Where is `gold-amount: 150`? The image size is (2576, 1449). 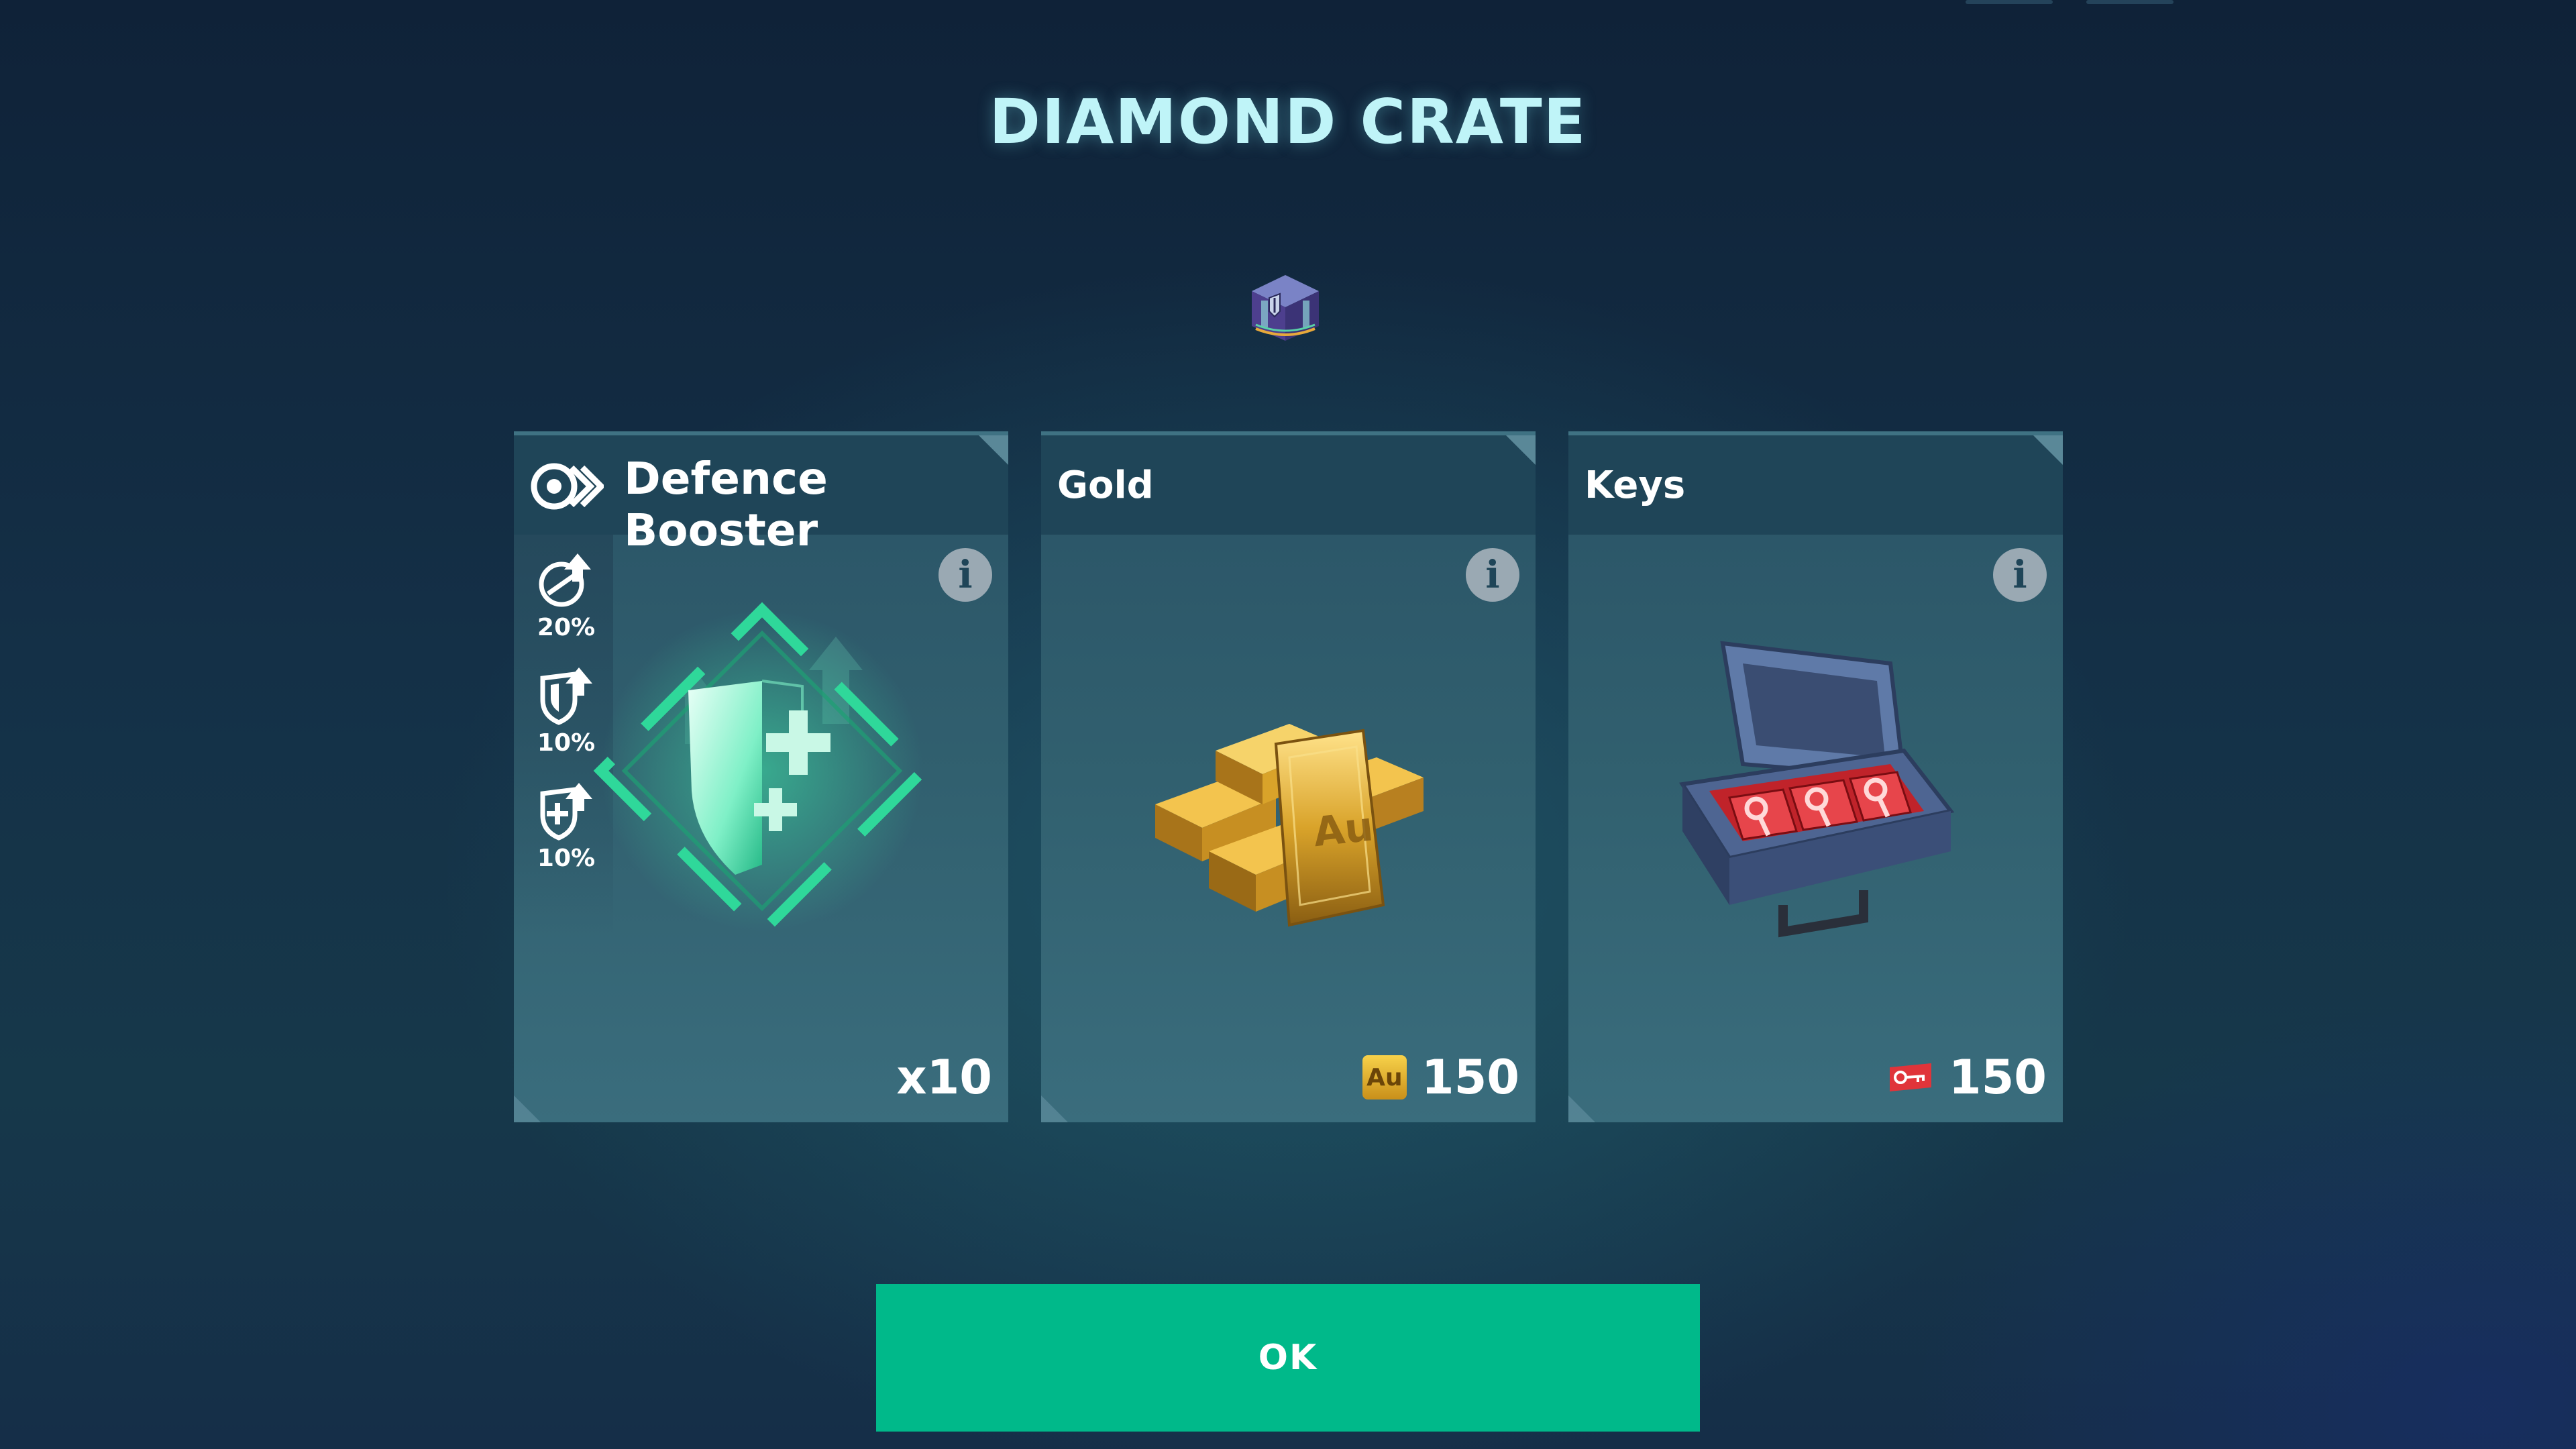
gold-amount: 150 is located at coordinates (1470, 1077).